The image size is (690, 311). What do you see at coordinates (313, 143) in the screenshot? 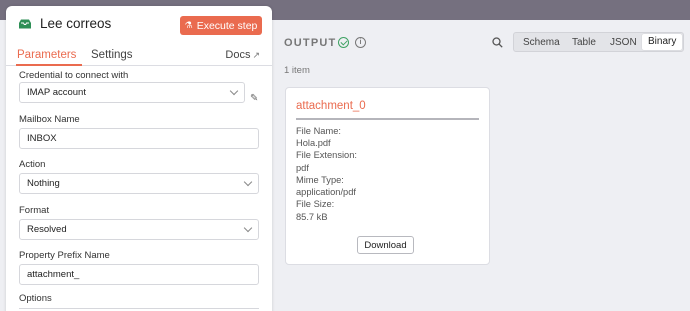
I see `file-name-value: Hola.pdf` at bounding box center [313, 143].